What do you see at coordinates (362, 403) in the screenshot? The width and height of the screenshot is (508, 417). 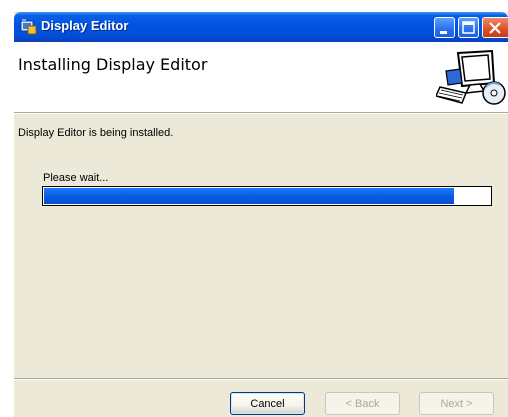 I see `back-button: < Back` at bounding box center [362, 403].